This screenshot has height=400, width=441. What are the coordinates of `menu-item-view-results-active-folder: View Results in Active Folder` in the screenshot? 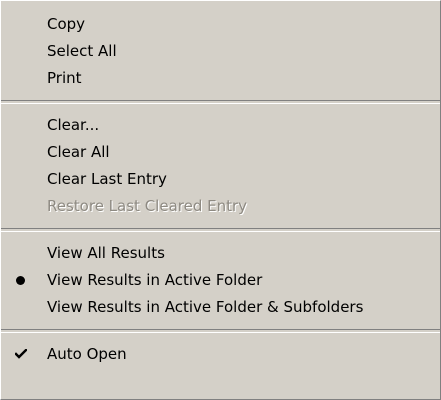 It's located at (220, 280).